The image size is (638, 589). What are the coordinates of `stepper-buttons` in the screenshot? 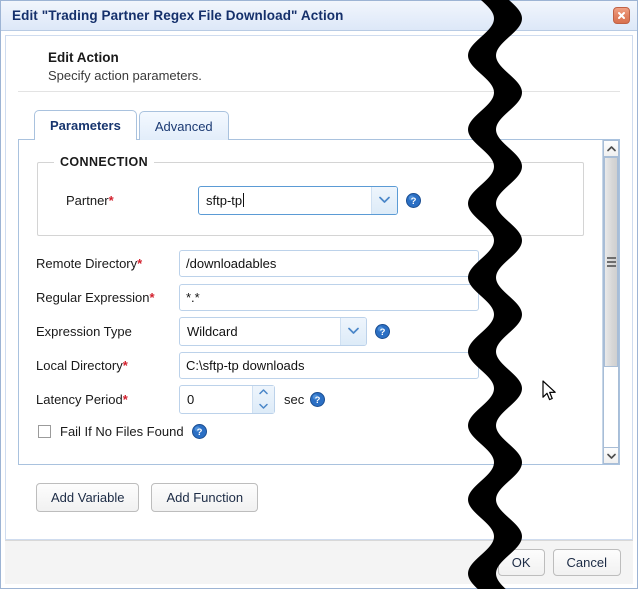 It's located at (263, 399).